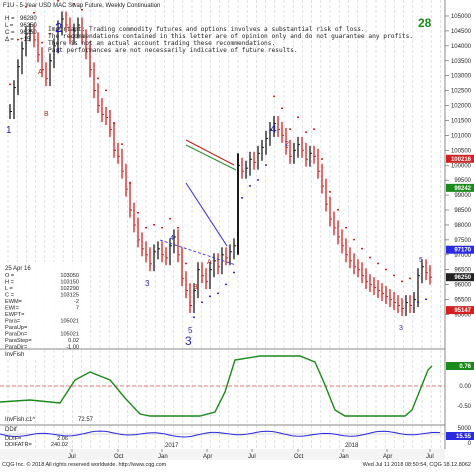 Image resolution: width=474 pixels, height=472 pixels. I want to click on trendline-red, so click(210, 152).